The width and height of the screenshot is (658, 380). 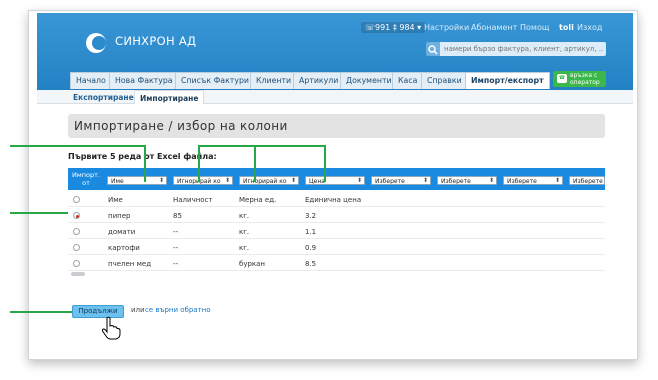 I want to click on search-input, so click(x=524, y=49).